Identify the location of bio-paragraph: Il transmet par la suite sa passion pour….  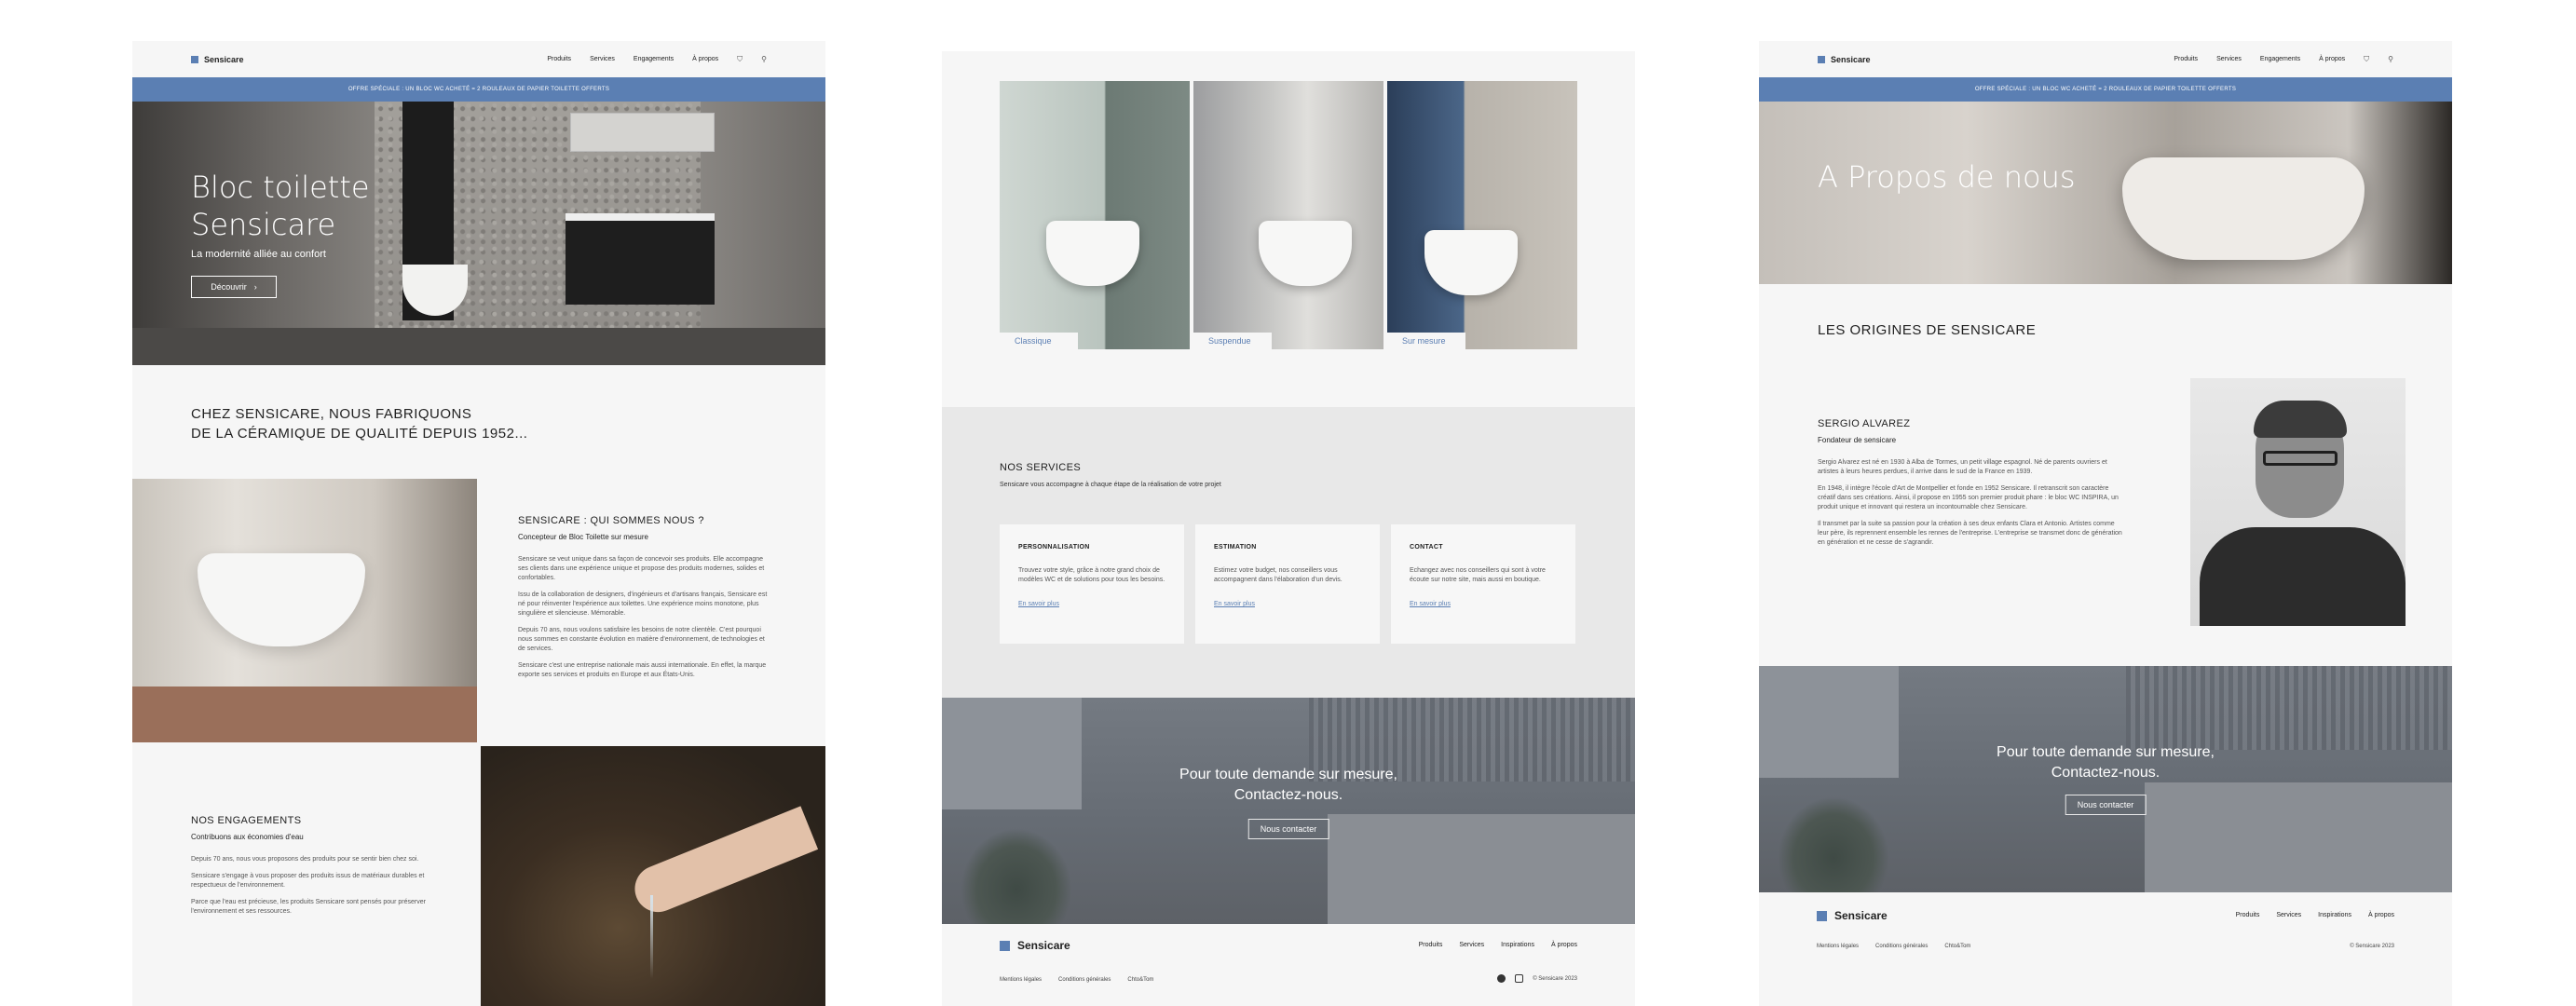
(1970, 533).